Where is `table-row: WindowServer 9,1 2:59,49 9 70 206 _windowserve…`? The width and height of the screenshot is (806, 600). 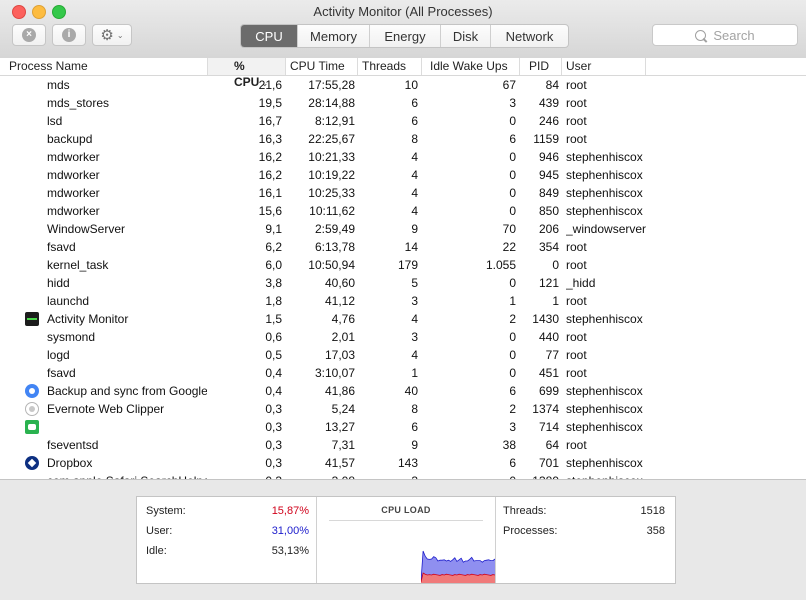
table-row: WindowServer 9,1 2:59,49 9 70 206 _windowserve… is located at coordinates (403, 229).